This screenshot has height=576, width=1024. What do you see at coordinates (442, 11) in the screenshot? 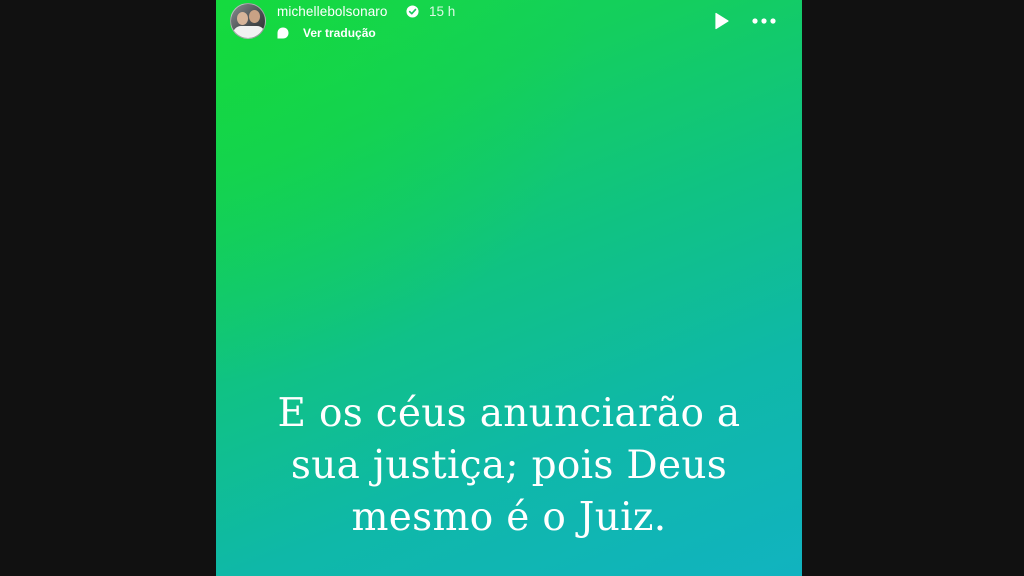
I see `timestamp: 15 h` at bounding box center [442, 11].